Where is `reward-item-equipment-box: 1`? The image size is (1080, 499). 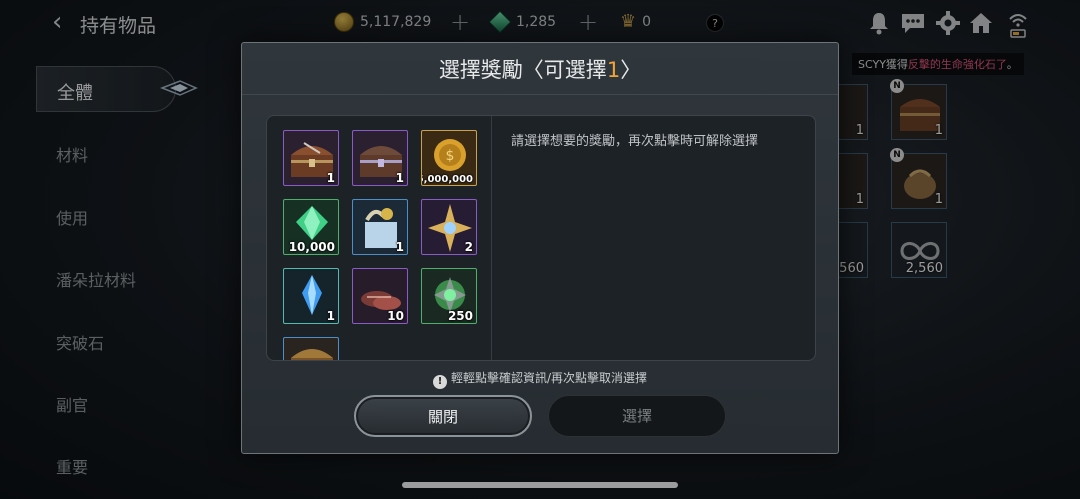
reward-item-equipment-box: 1 is located at coordinates (380, 227).